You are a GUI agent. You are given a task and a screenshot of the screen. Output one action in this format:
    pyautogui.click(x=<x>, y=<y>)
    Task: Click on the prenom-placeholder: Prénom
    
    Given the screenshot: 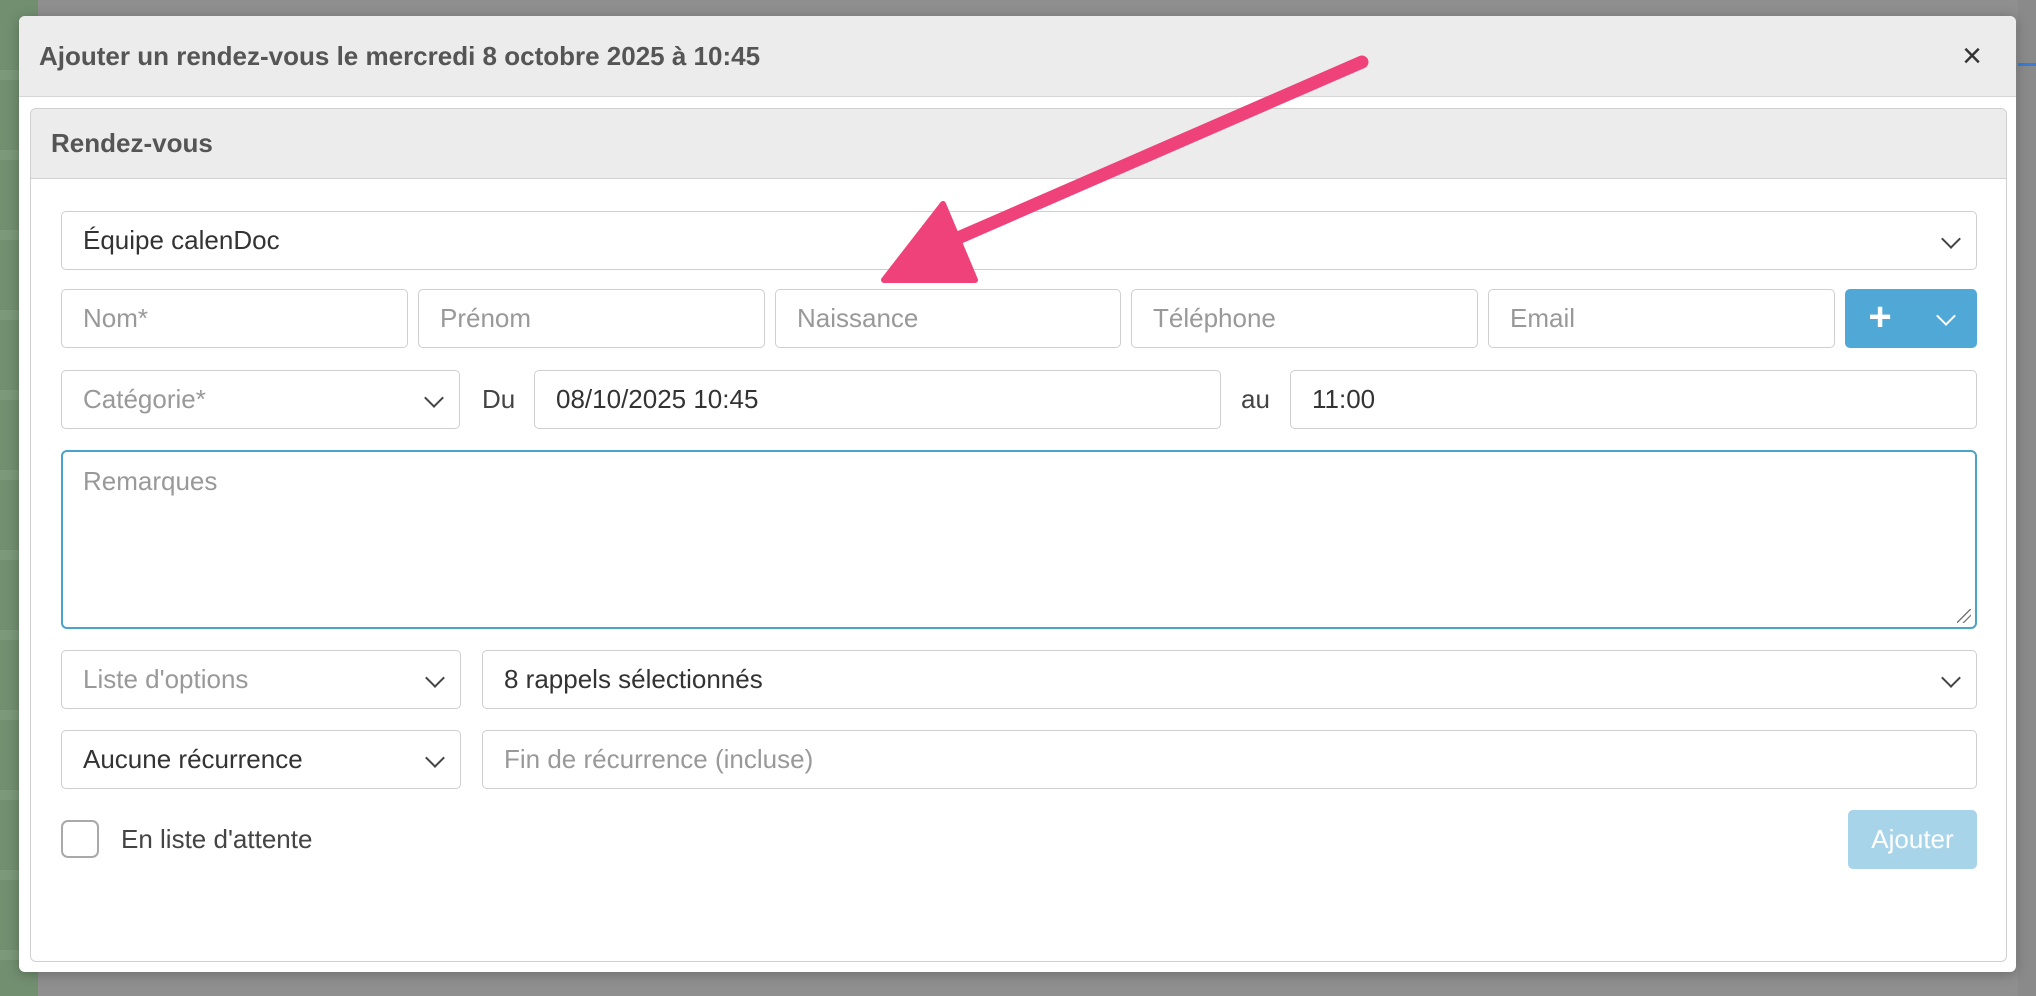 What is the action you would take?
    pyautogui.click(x=486, y=318)
    